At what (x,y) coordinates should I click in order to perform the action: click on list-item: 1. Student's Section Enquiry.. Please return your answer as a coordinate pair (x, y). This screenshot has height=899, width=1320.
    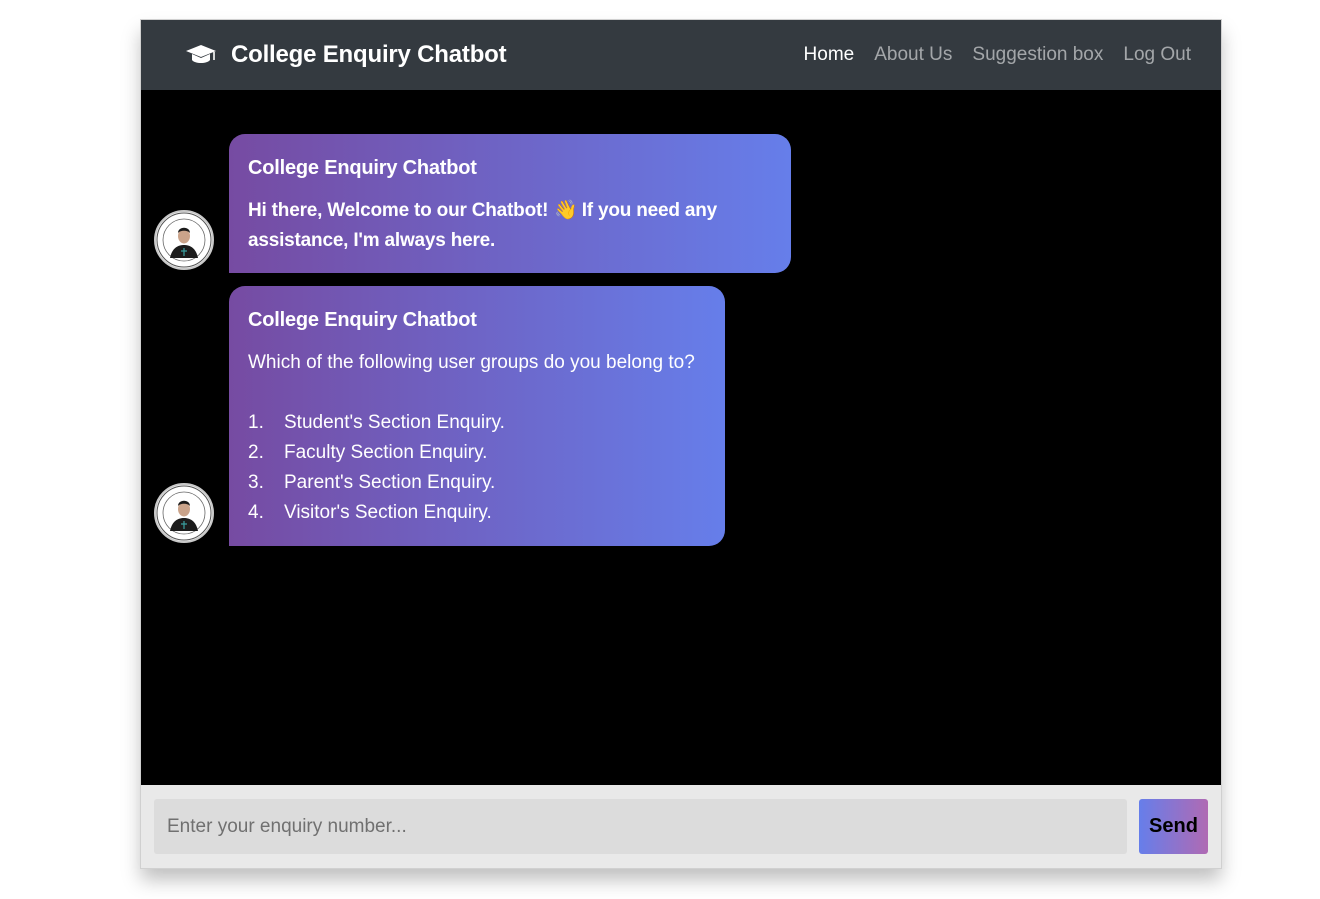
    Looking at the image, I should click on (477, 423).